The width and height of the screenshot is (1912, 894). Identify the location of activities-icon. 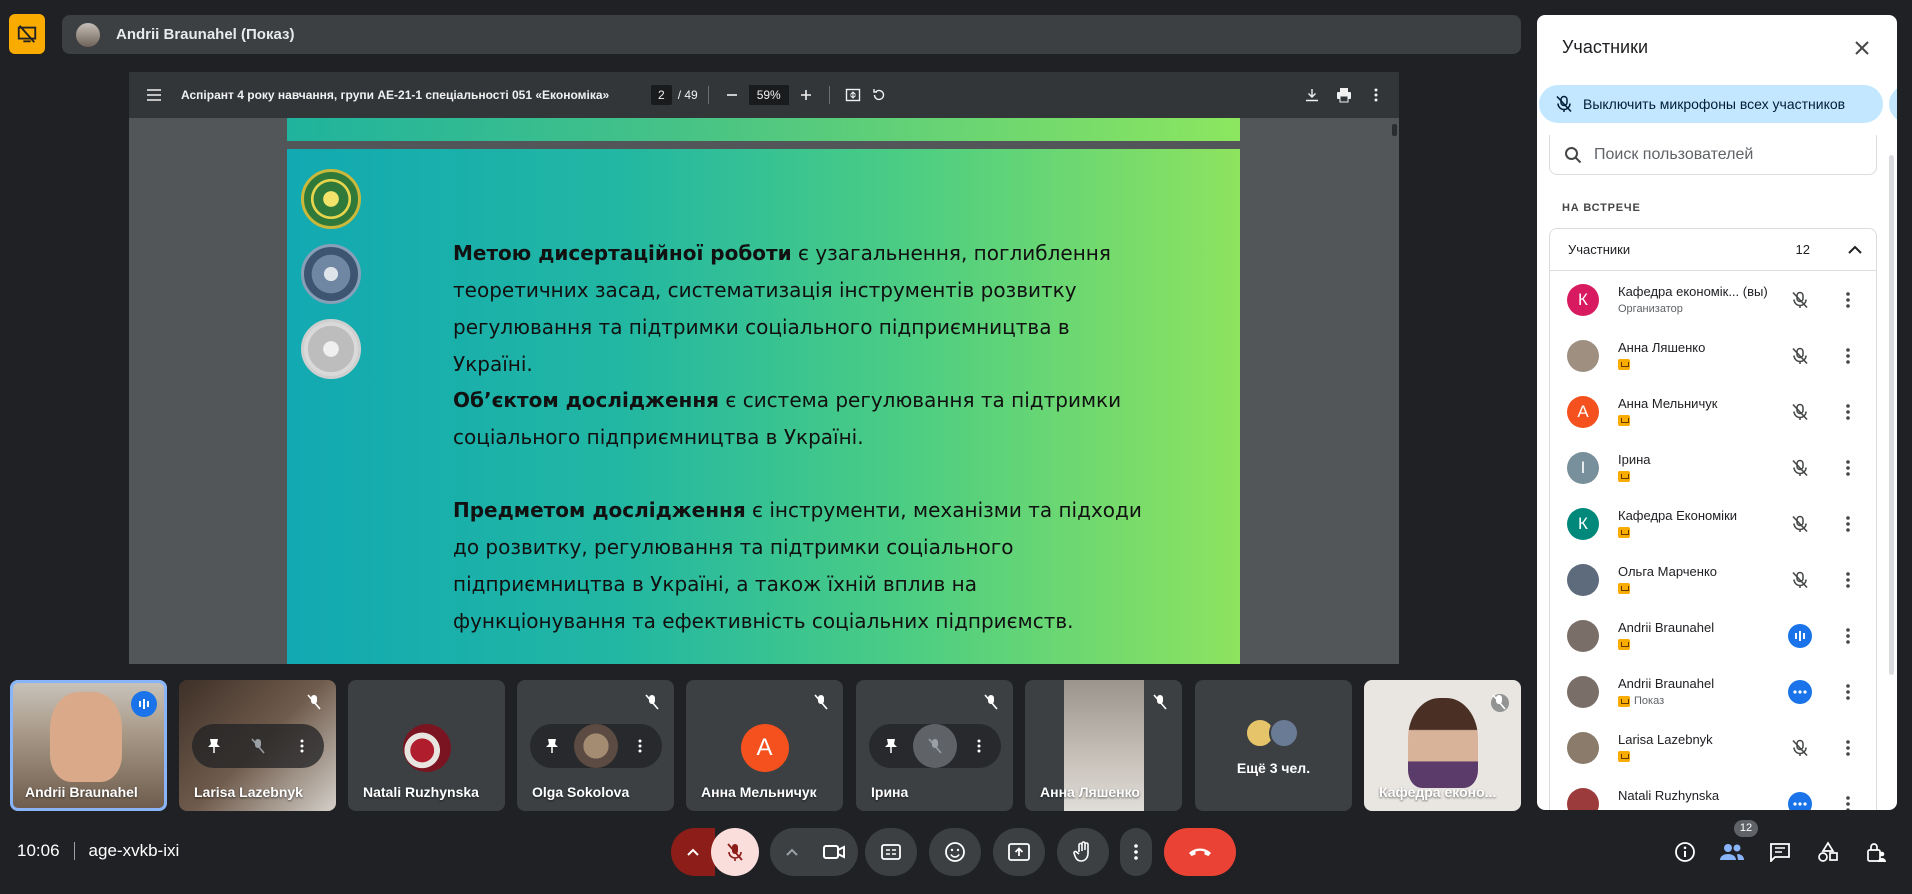
(1828, 851).